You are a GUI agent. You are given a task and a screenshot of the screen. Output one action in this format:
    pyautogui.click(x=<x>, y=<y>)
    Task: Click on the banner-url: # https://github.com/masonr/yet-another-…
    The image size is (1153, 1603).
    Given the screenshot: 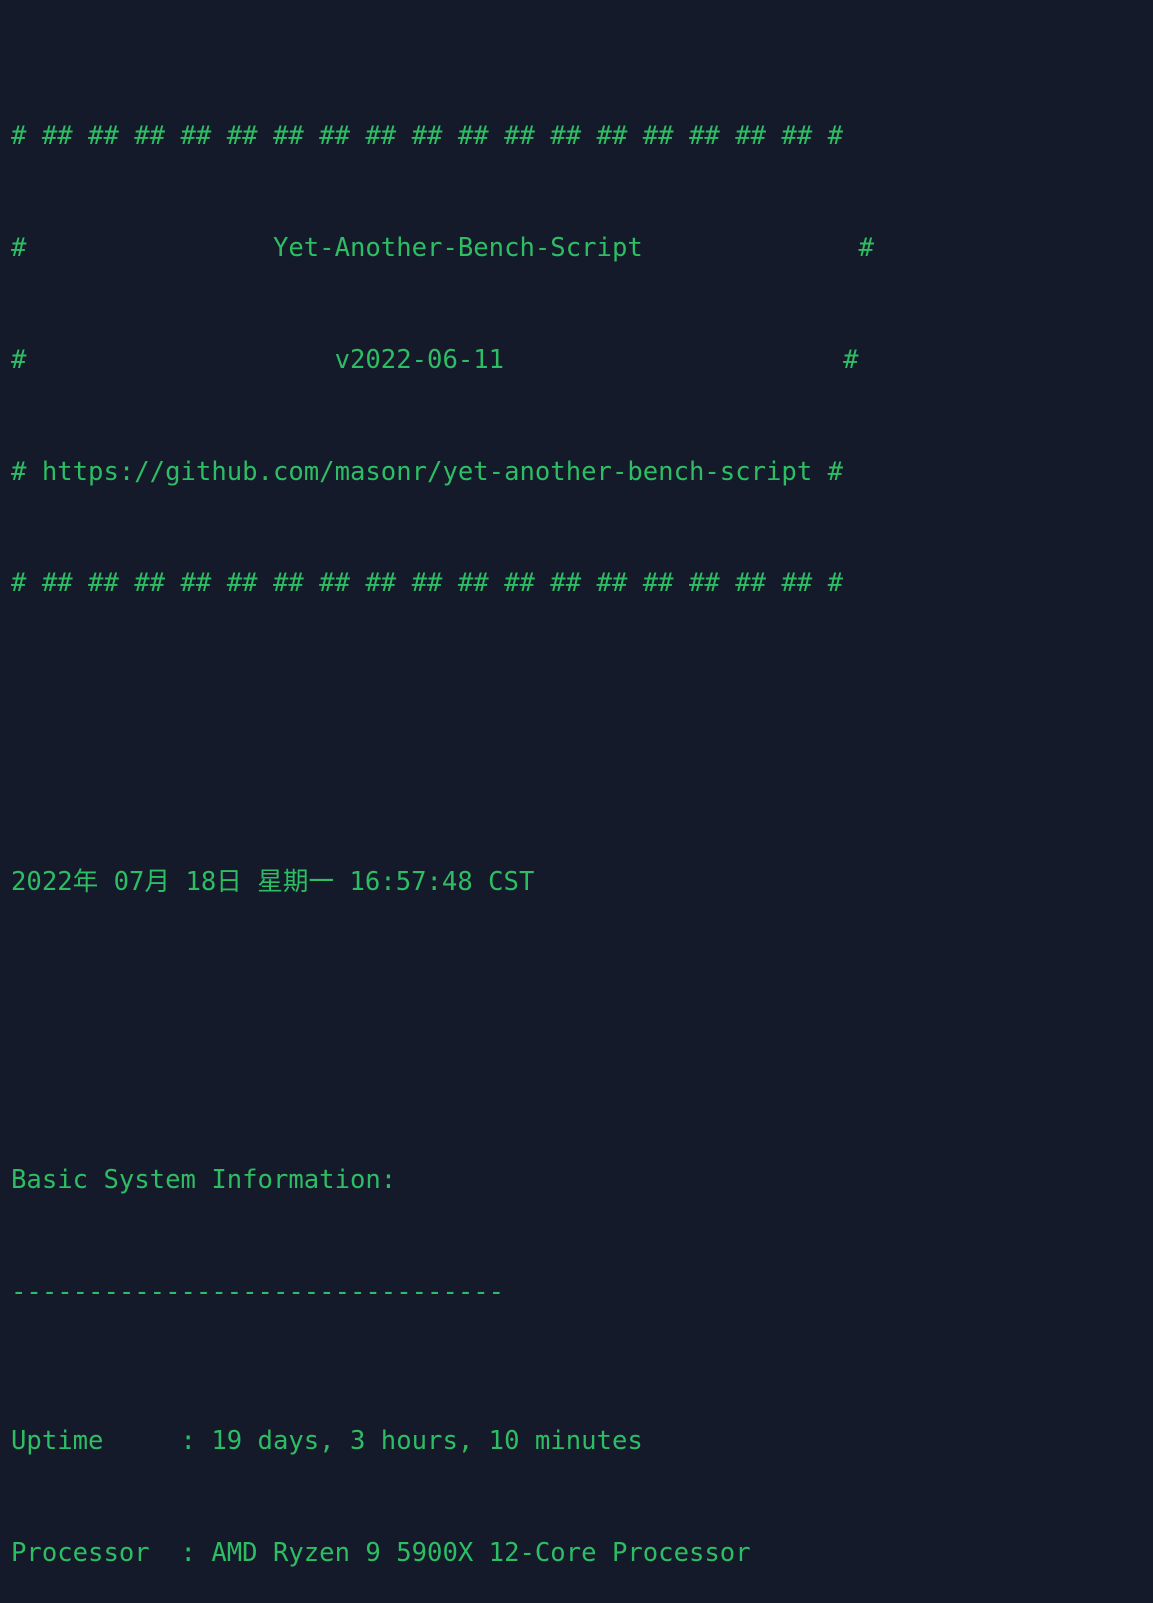 What is the action you would take?
    pyautogui.click(x=582, y=472)
    